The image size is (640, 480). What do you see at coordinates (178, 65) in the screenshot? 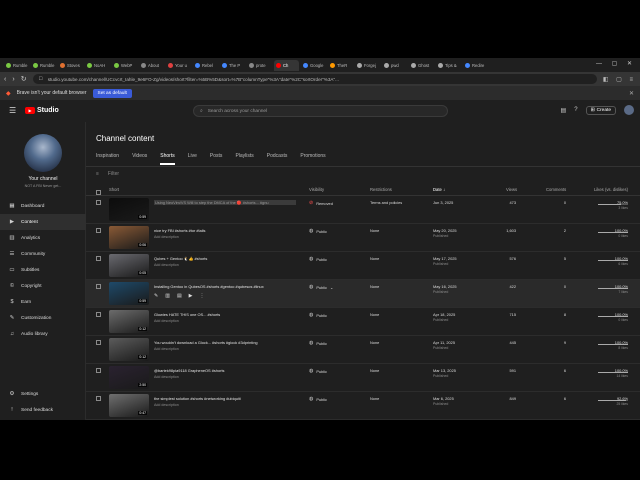
I see `browser-tab: Your u` at bounding box center [178, 65].